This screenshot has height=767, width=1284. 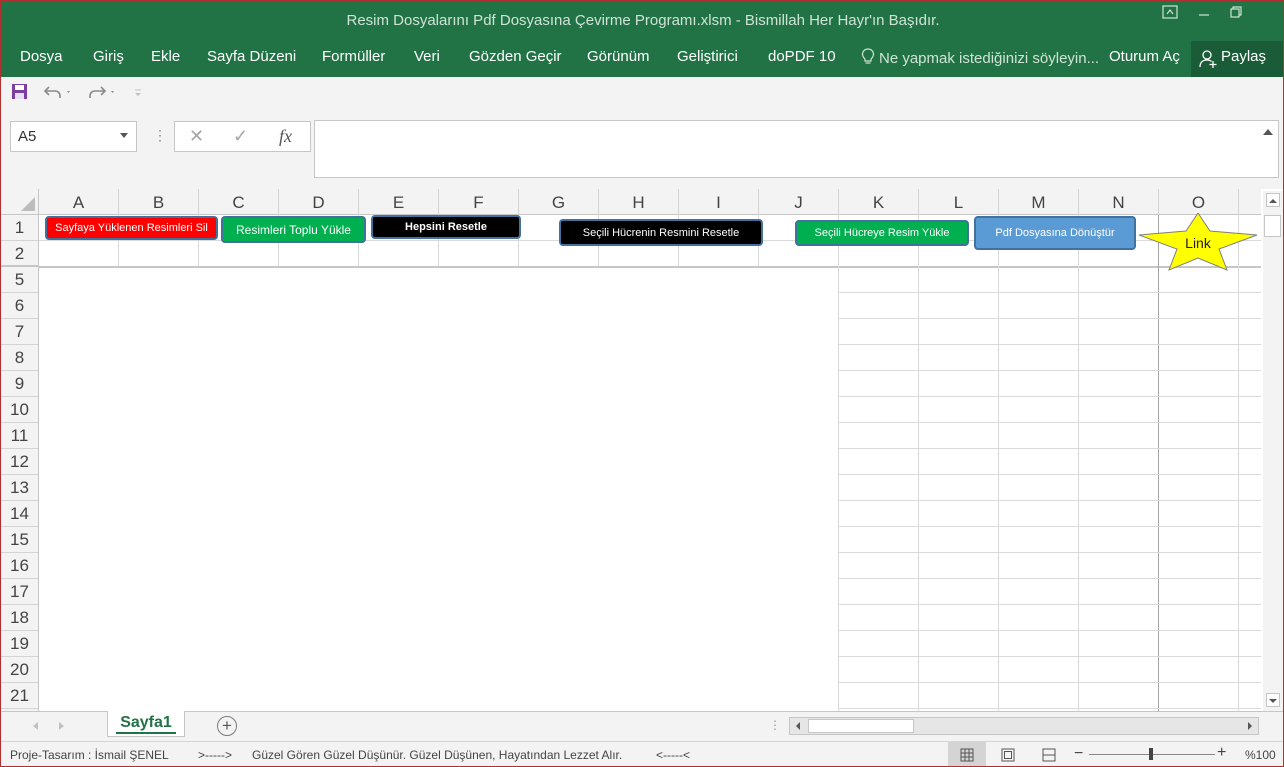 What do you see at coordinates (35, 726) in the screenshot?
I see `prev-sheet-arrow-icon` at bounding box center [35, 726].